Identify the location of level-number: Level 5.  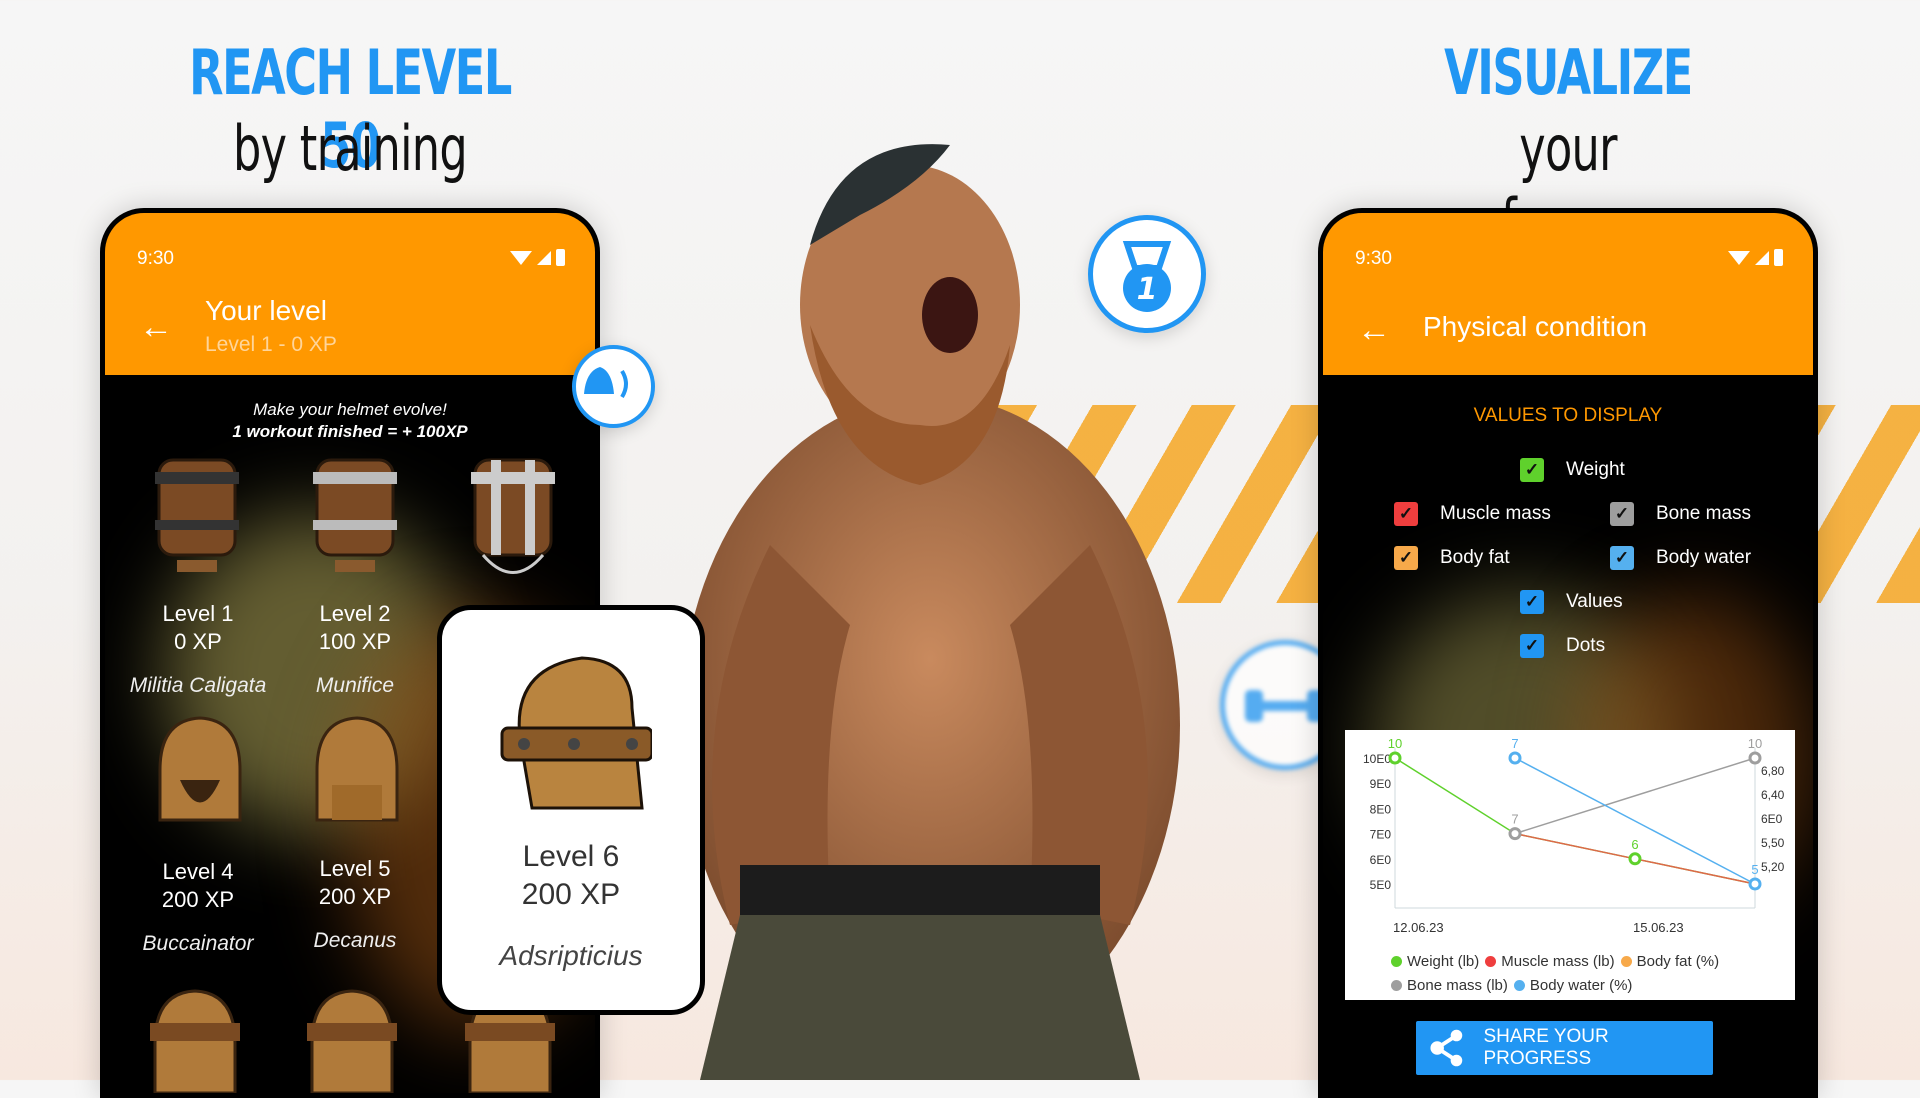
(355, 868).